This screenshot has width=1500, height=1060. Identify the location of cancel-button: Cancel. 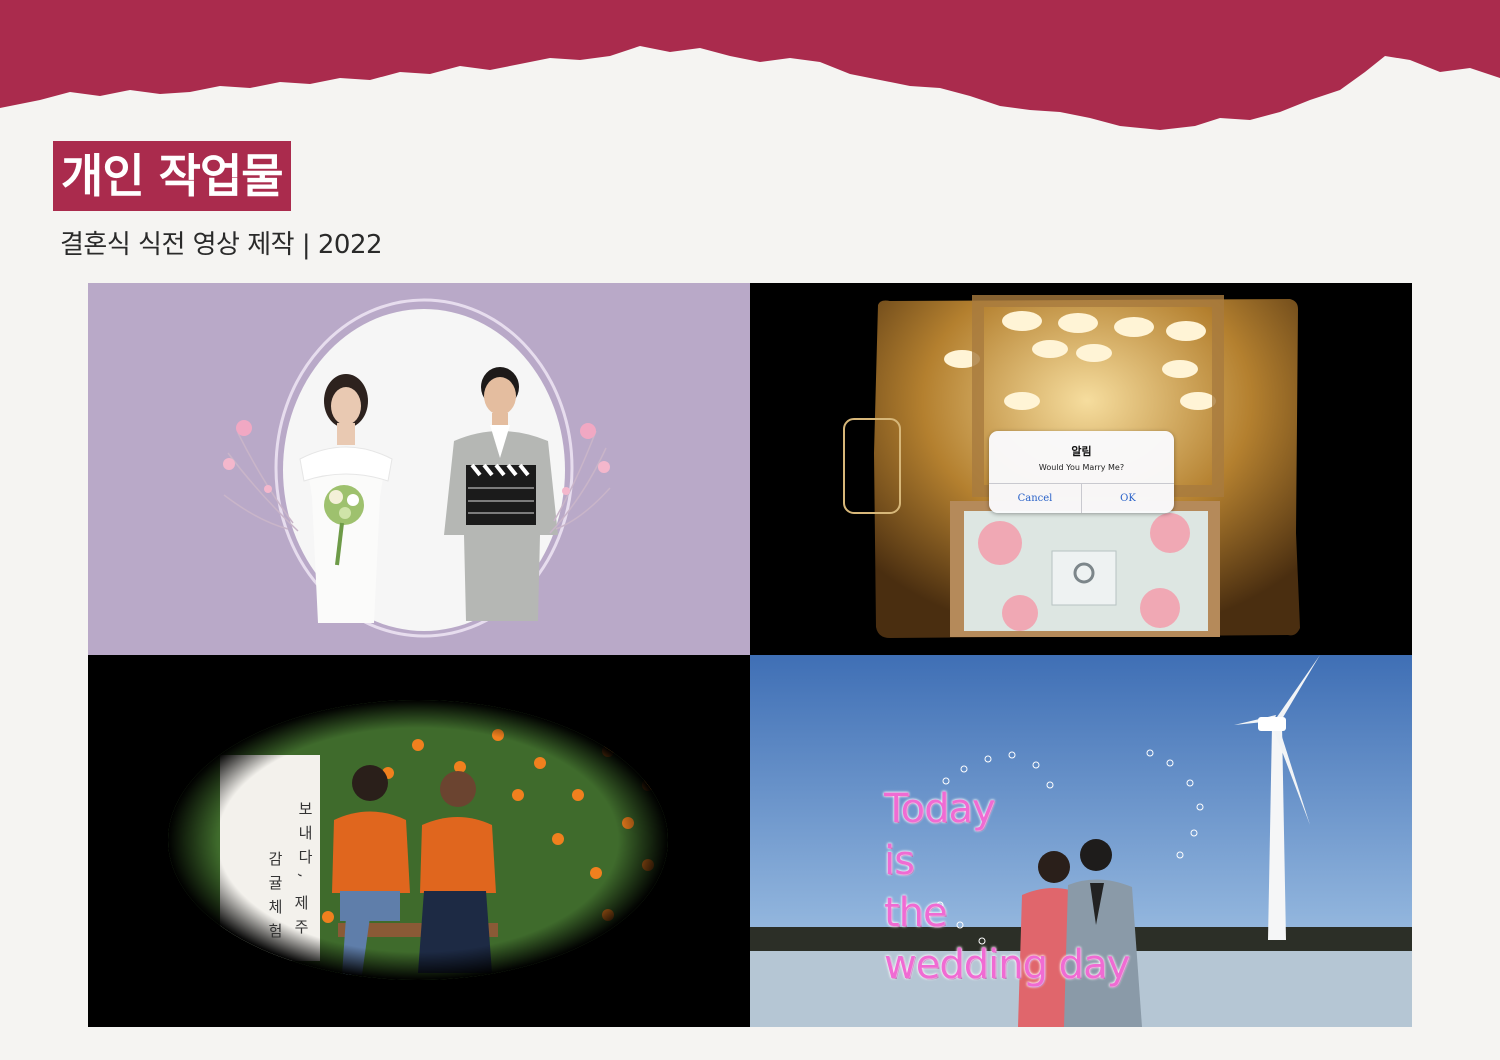
(1035, 498).